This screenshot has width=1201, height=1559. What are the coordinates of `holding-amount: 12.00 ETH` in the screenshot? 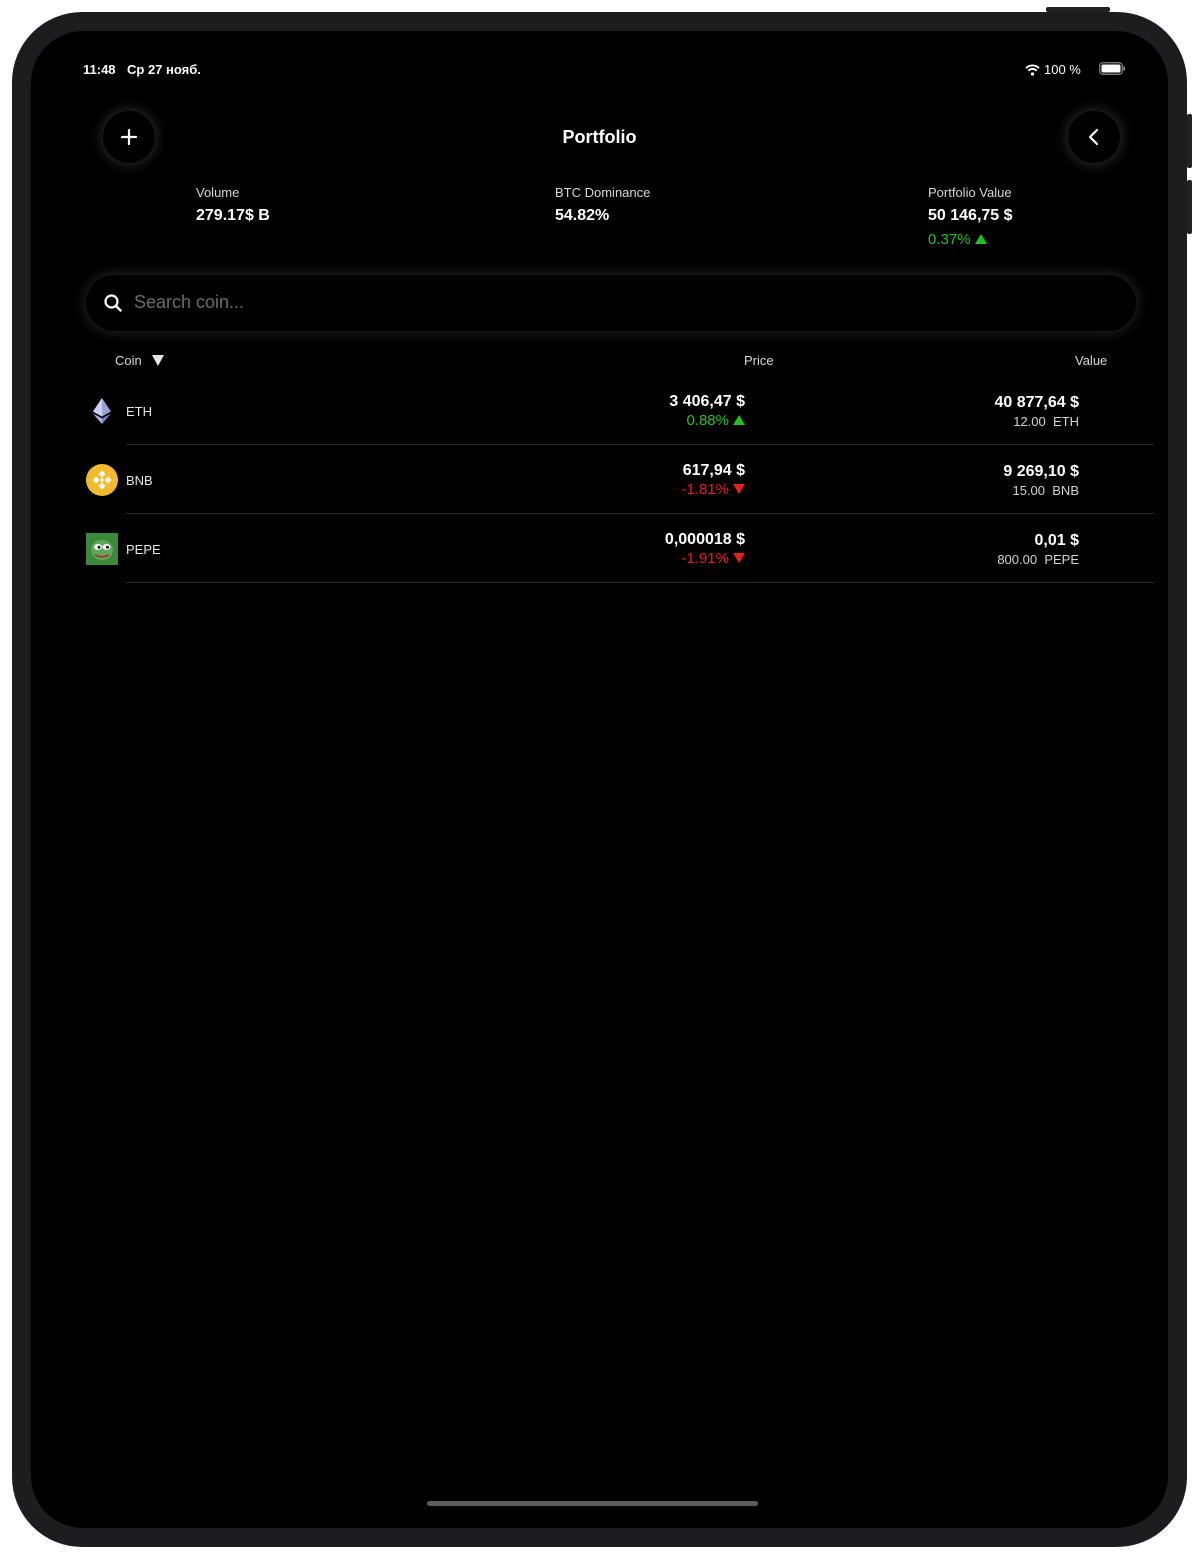 It's located at (1046, 421).